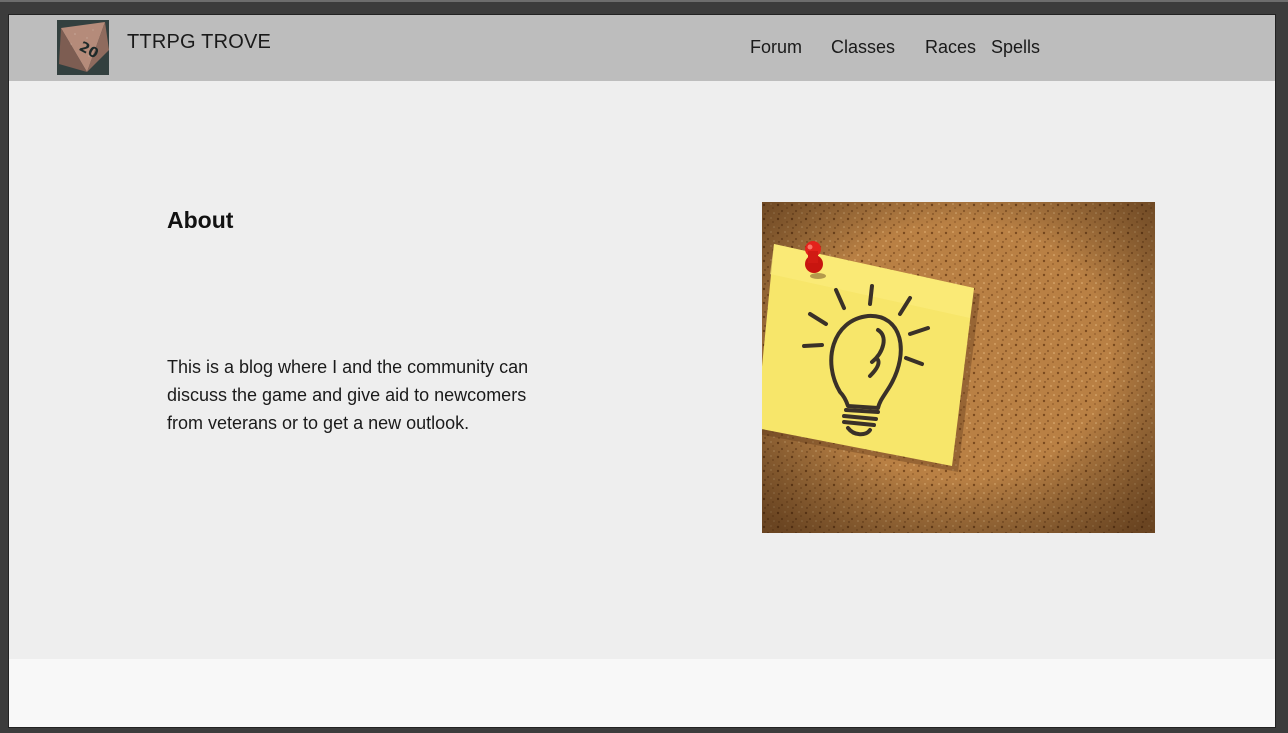 The image size is (1288, 733). I want to click on d20-dice-icon: 20, so click(83, 47).